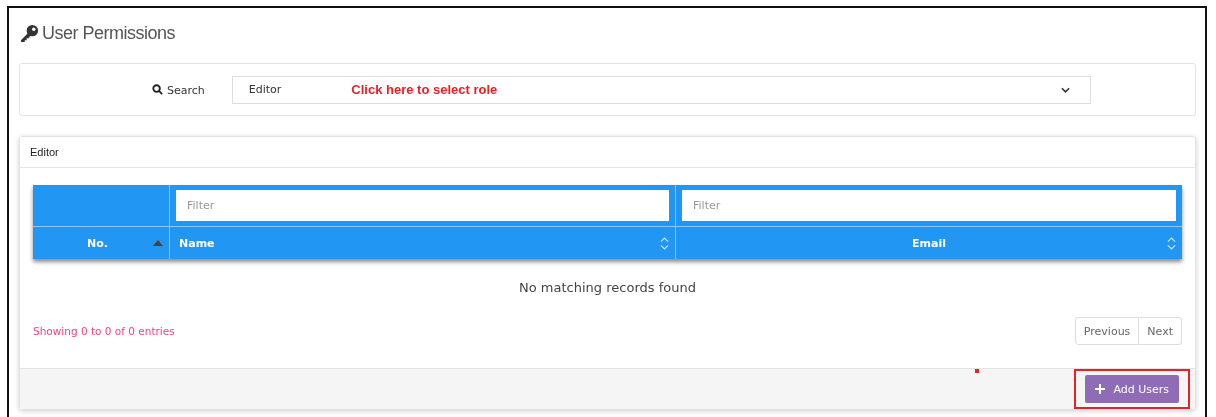 The height and width of the screenshot is (417, 1216). Describe the element at coordinates (424, 89) in the screenshot. I see `hint-text: Click here to select role` at that location.